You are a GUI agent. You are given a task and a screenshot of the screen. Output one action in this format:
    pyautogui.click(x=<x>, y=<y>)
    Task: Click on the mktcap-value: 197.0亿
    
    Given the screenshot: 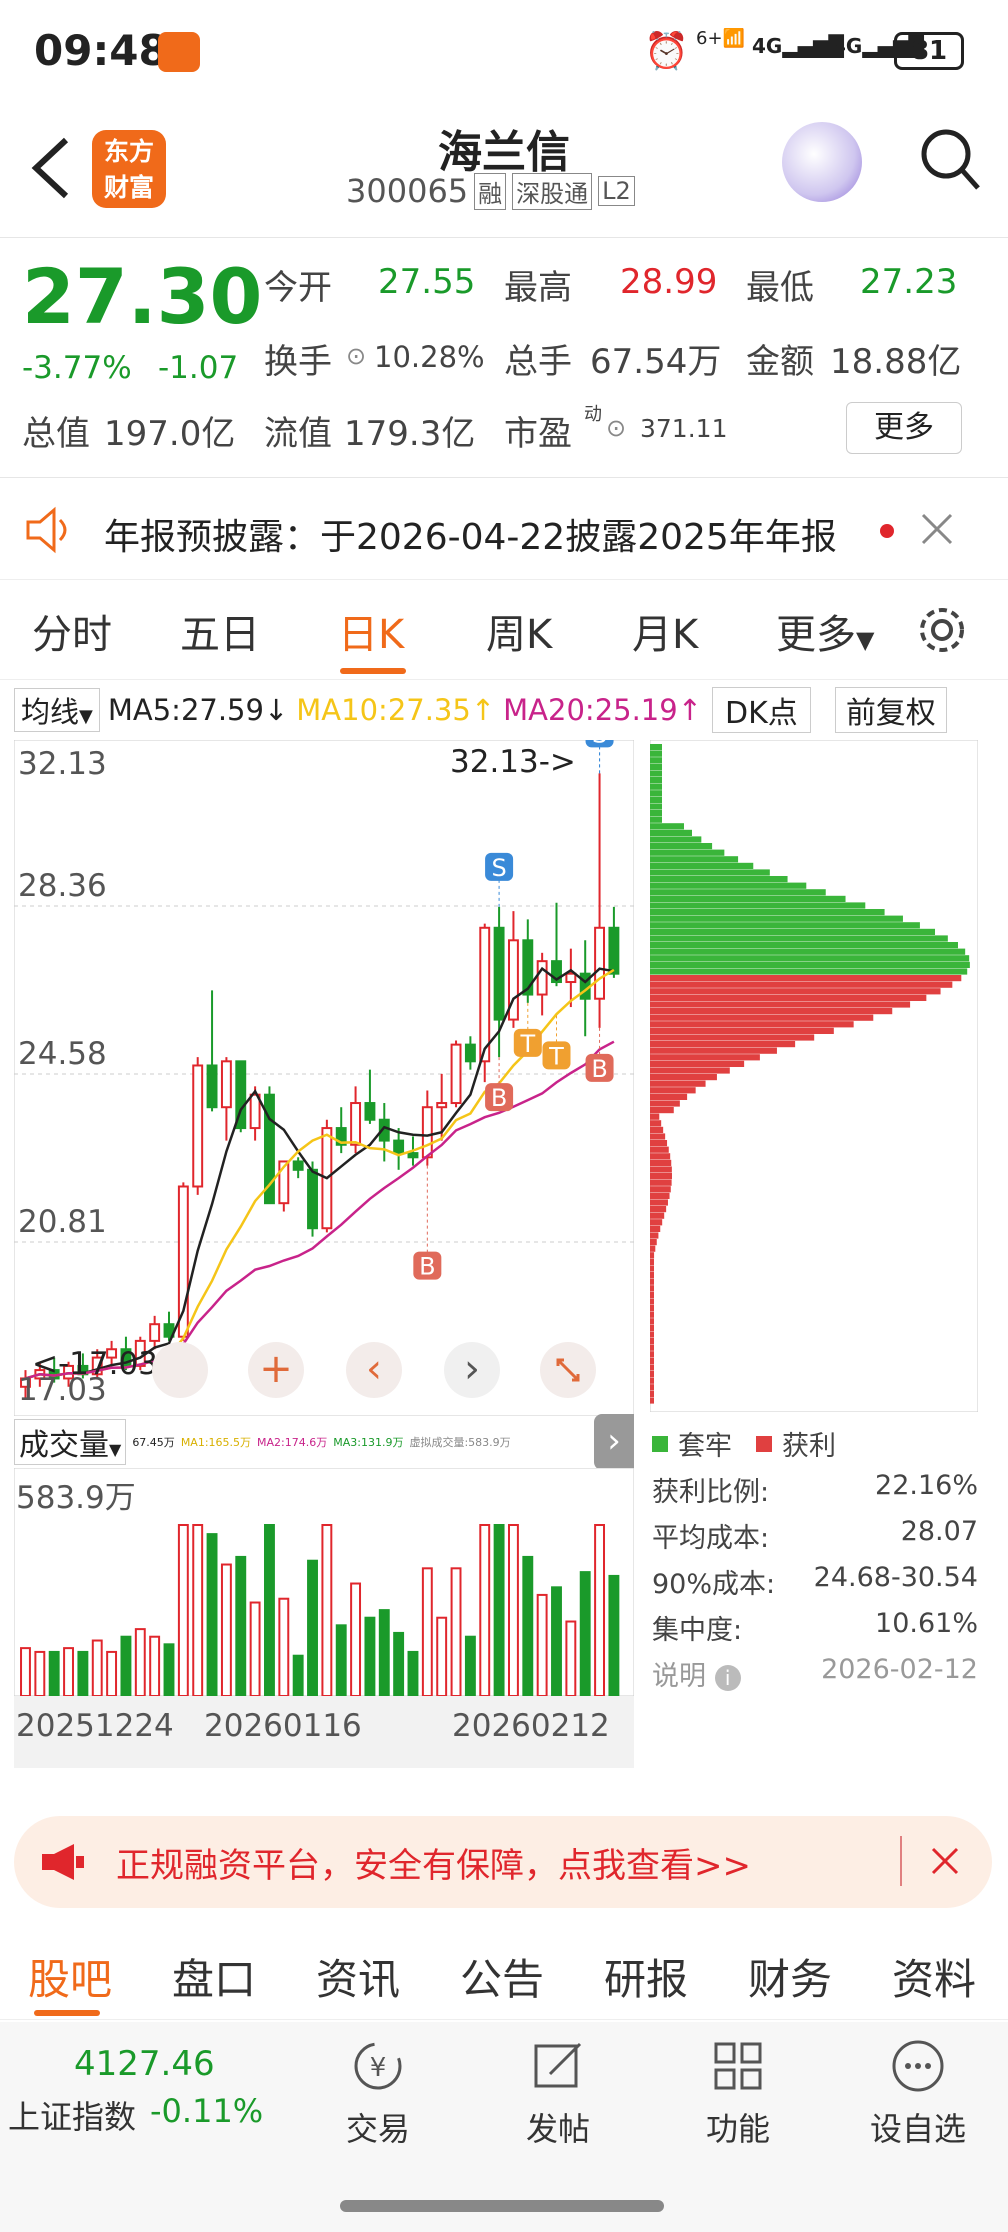 What is the action you would take?
    pyautogui.click(x=170, y=434)
    